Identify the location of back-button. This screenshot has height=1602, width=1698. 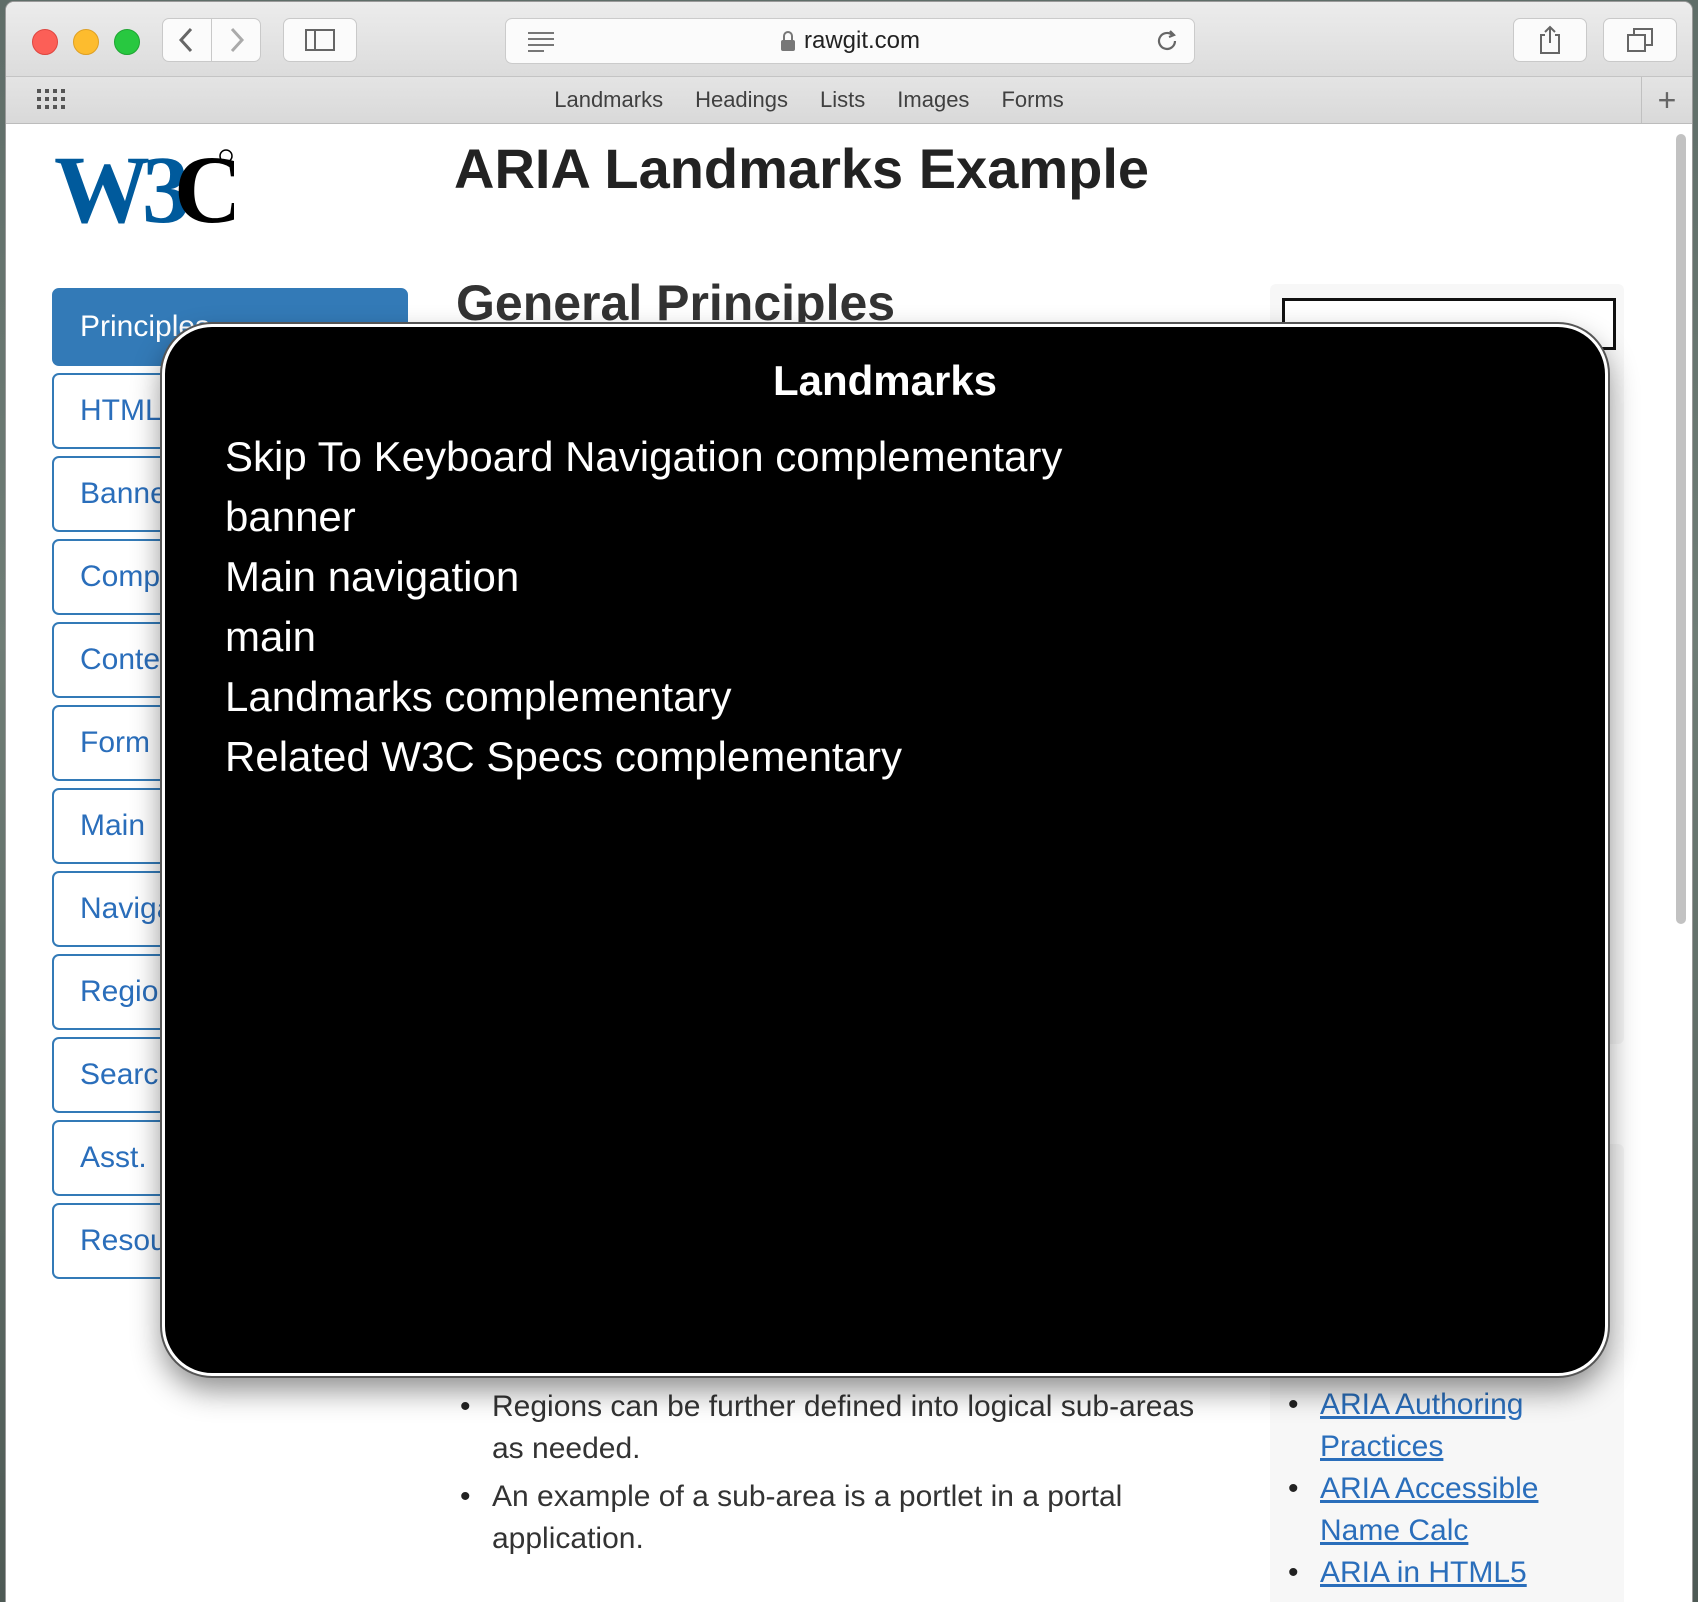
(187, 40).